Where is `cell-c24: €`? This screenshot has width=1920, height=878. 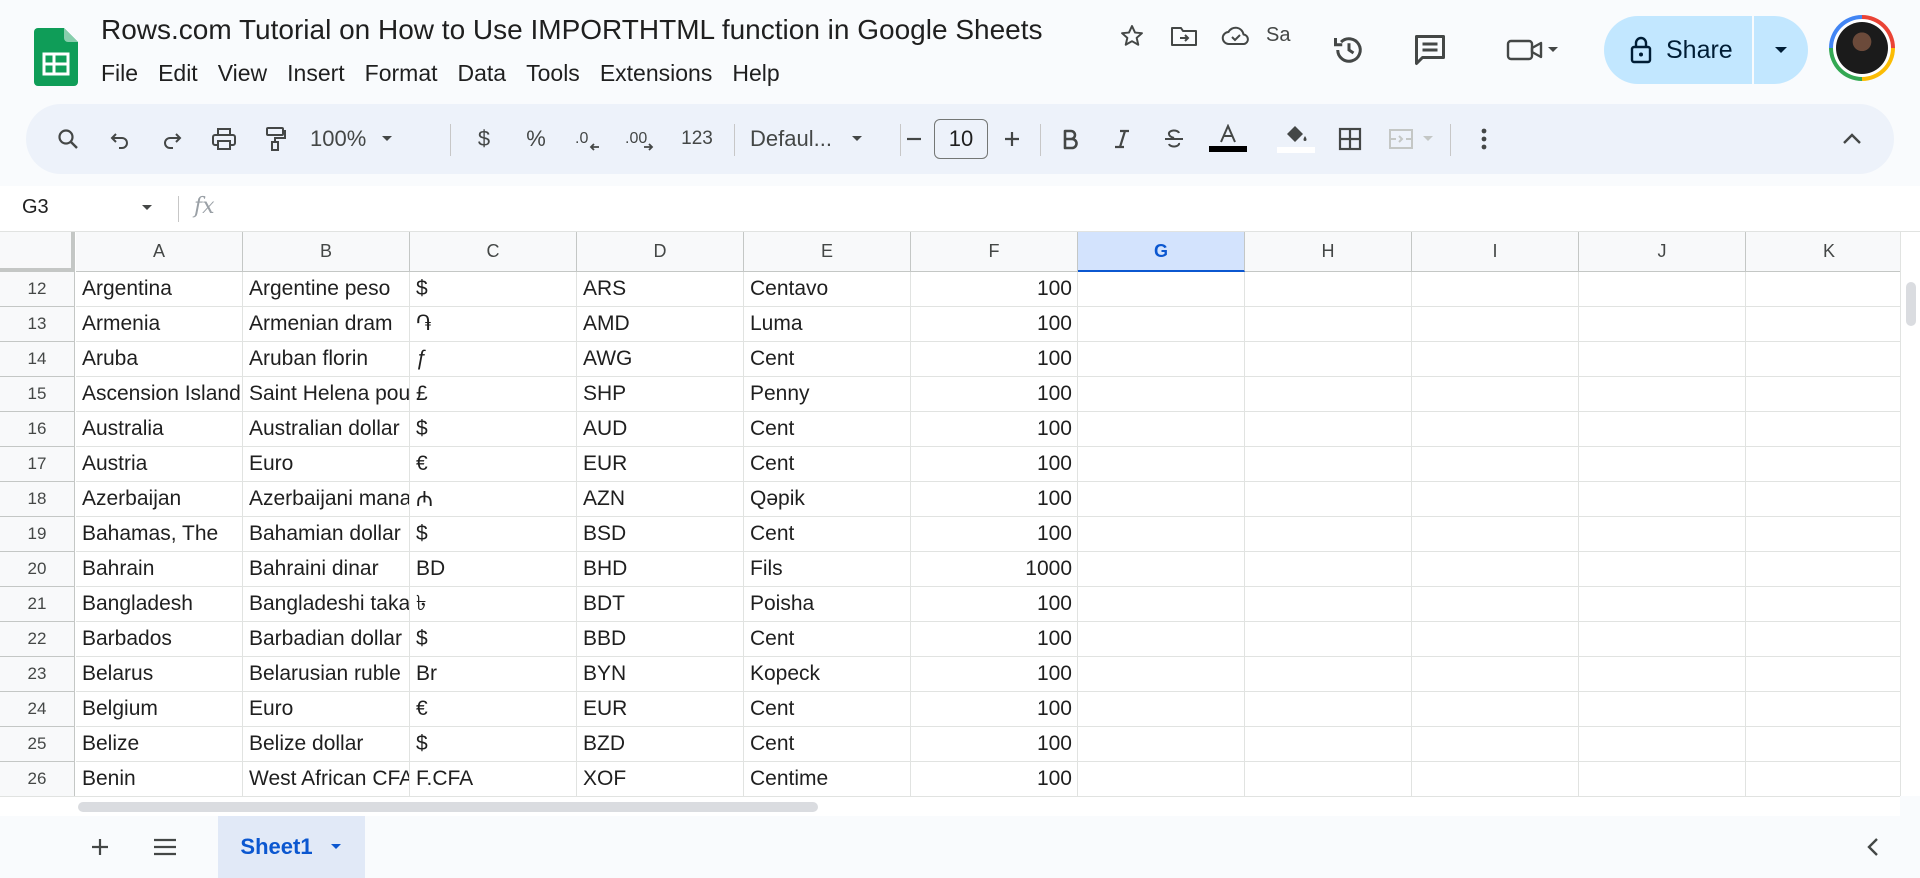
cell-c24: € is located at coordinates (493, 709).